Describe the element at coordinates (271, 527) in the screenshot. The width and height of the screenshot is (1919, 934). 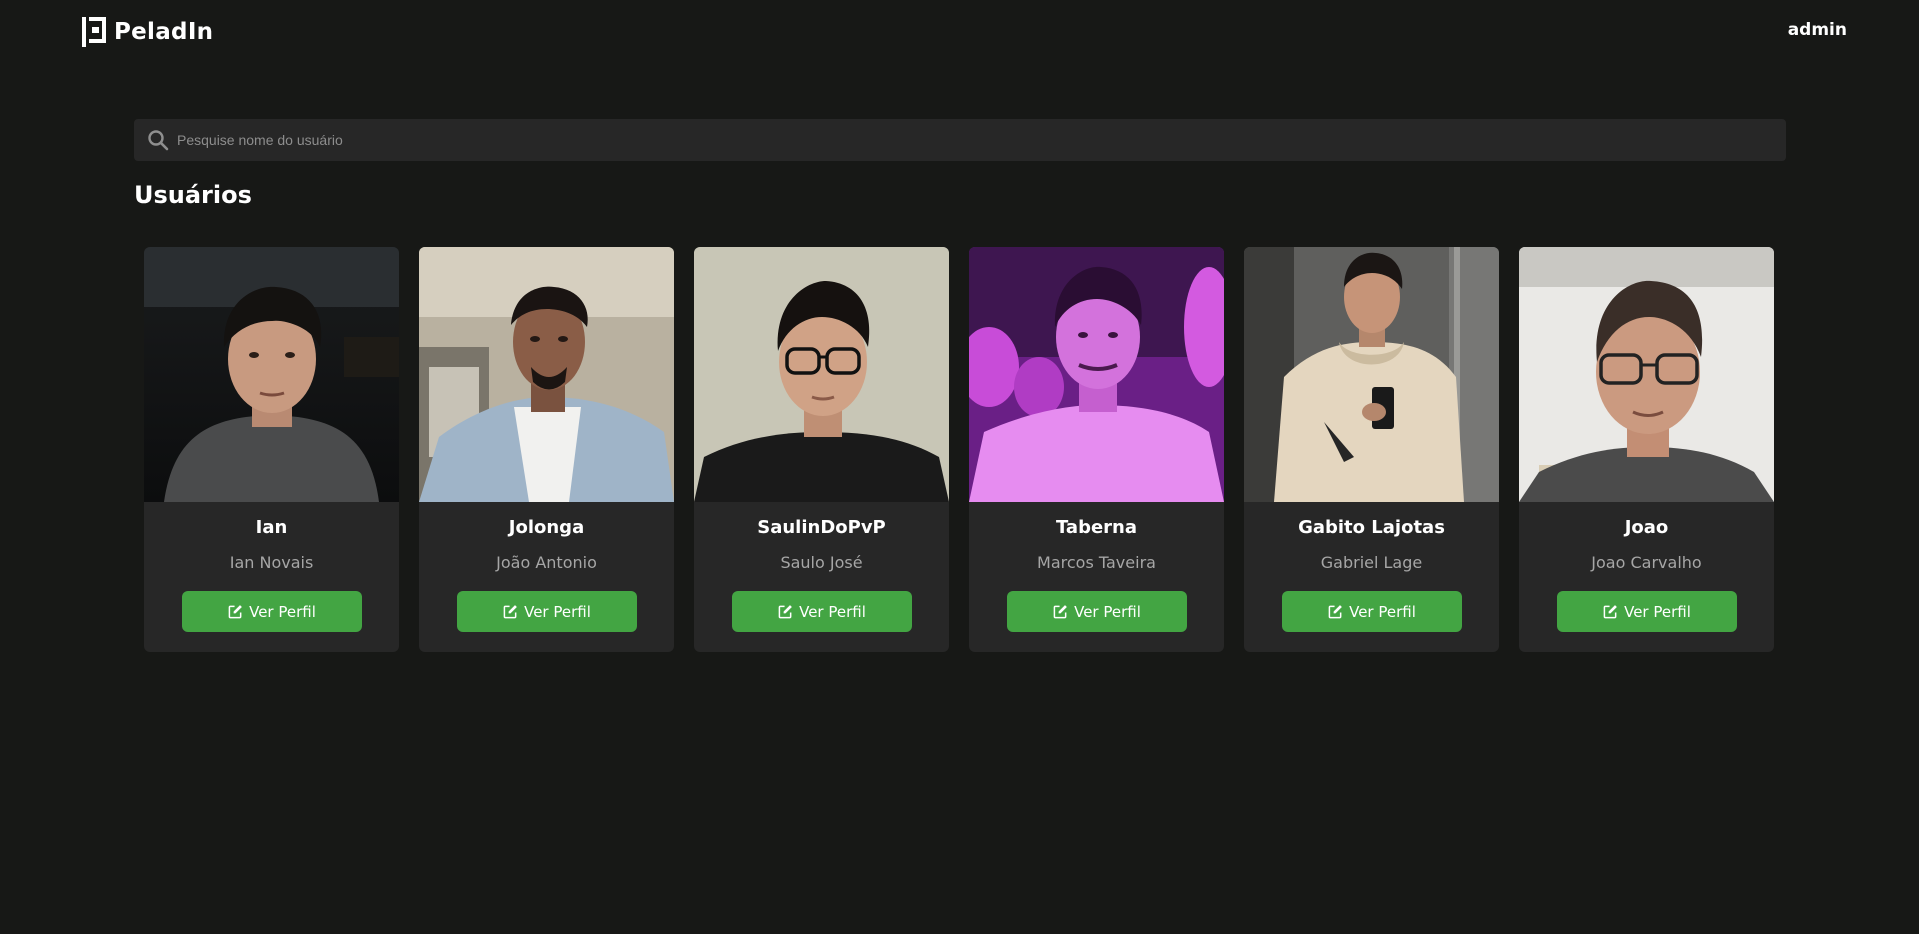
I see `user-nickname: Ian` at that location.